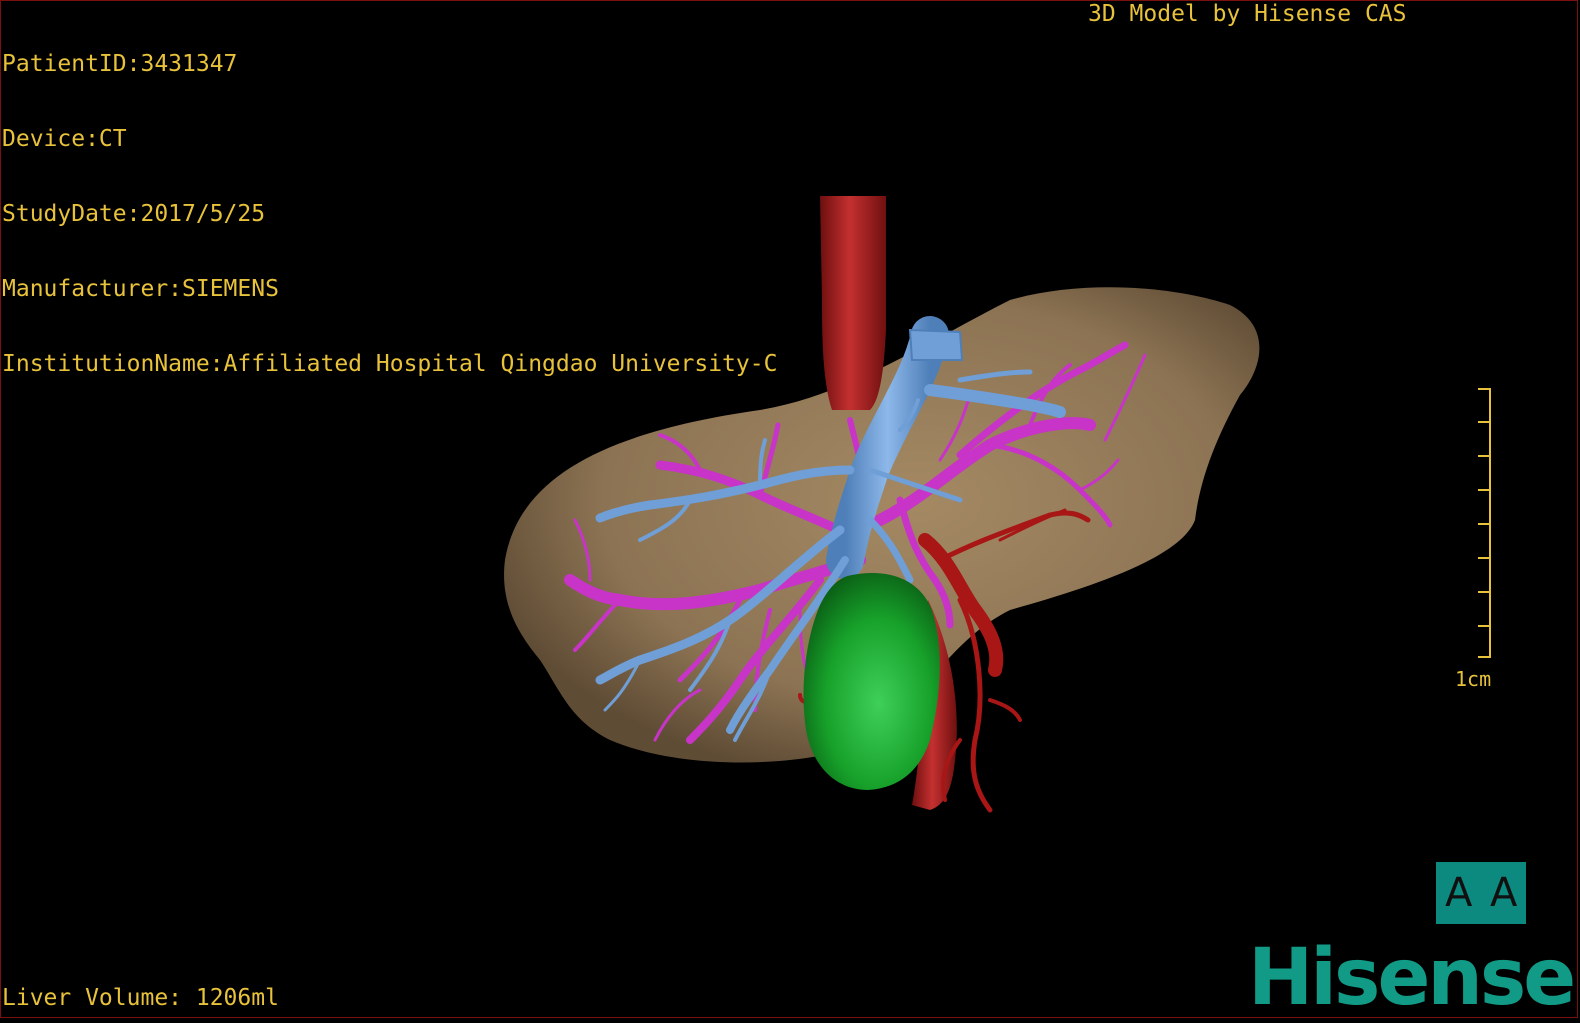 The width and height of the screenshot is (1580, 1023). What do you see at coordinates (140, 289) in the screenshot?
I see `manufacturer-text: Manufacturer:SIEMENS` at bounding box center [140, 289].